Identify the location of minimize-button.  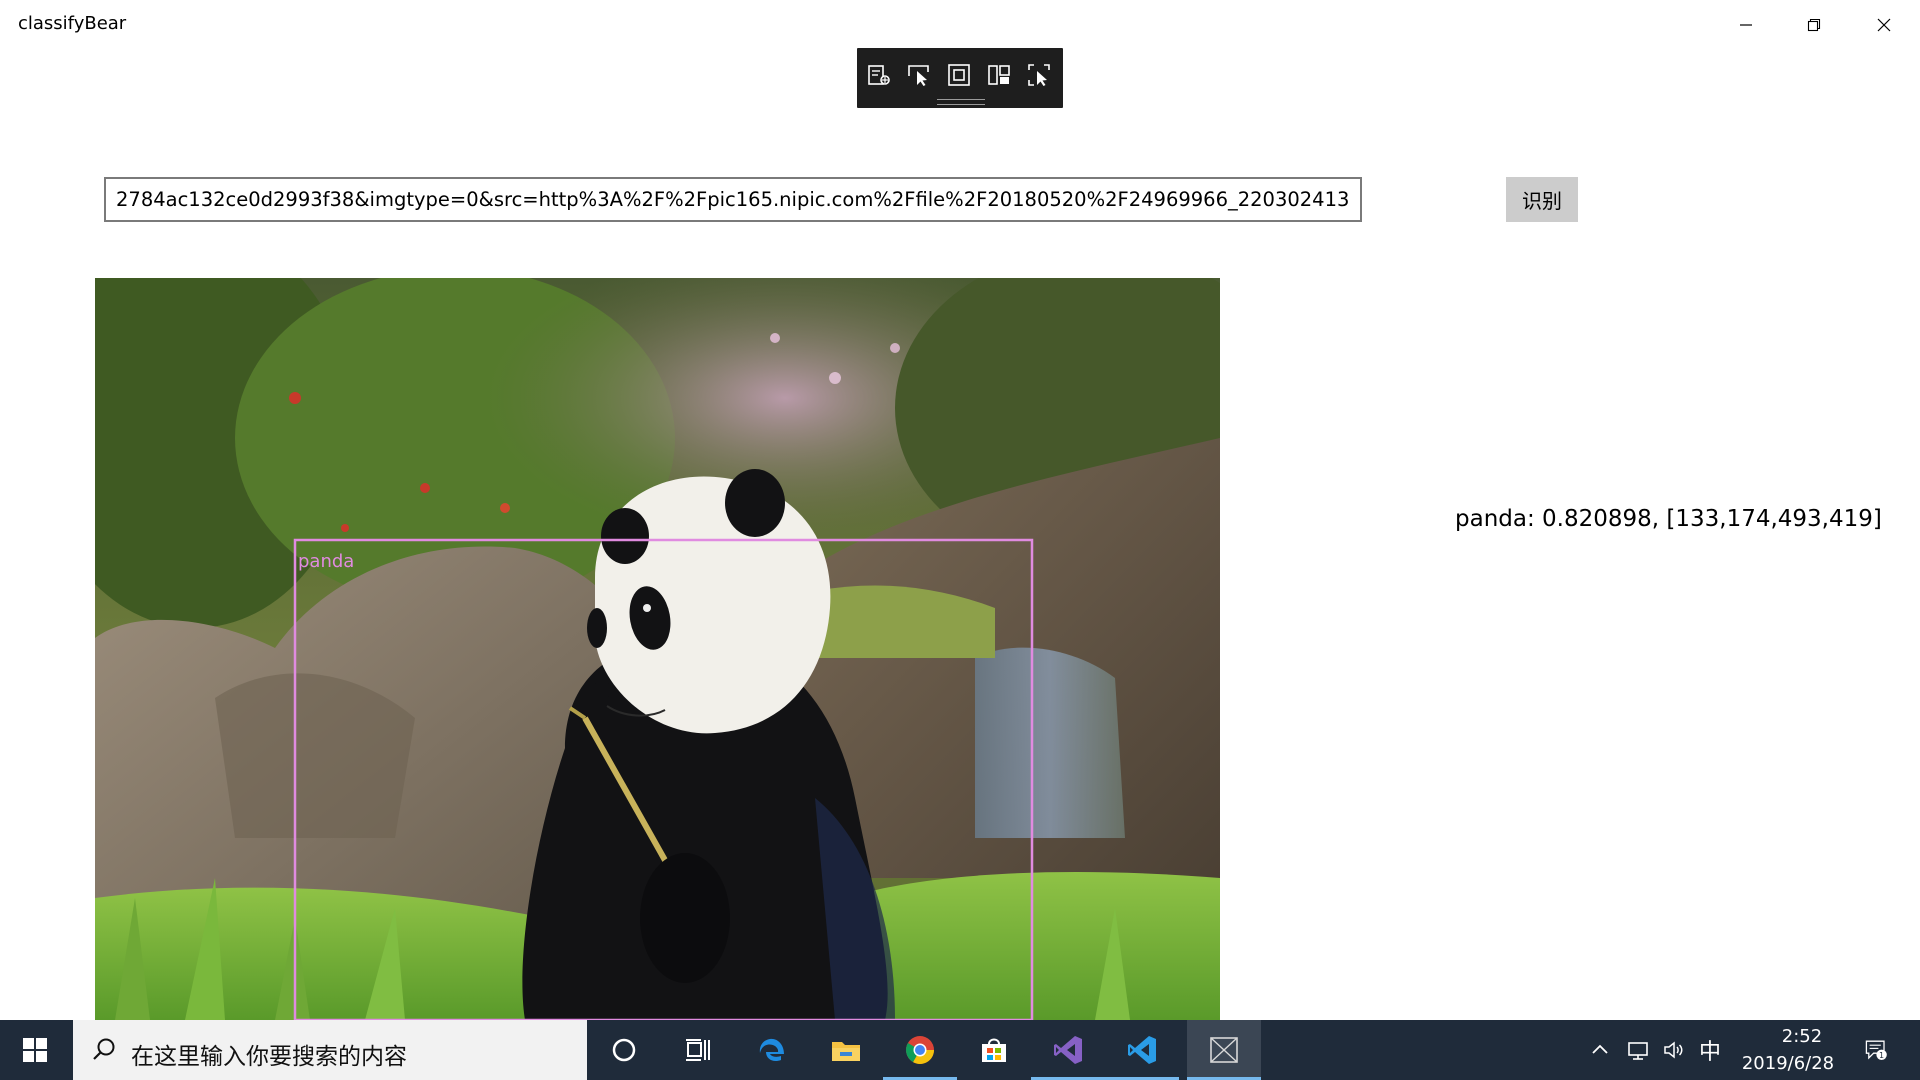
(1746, 24).